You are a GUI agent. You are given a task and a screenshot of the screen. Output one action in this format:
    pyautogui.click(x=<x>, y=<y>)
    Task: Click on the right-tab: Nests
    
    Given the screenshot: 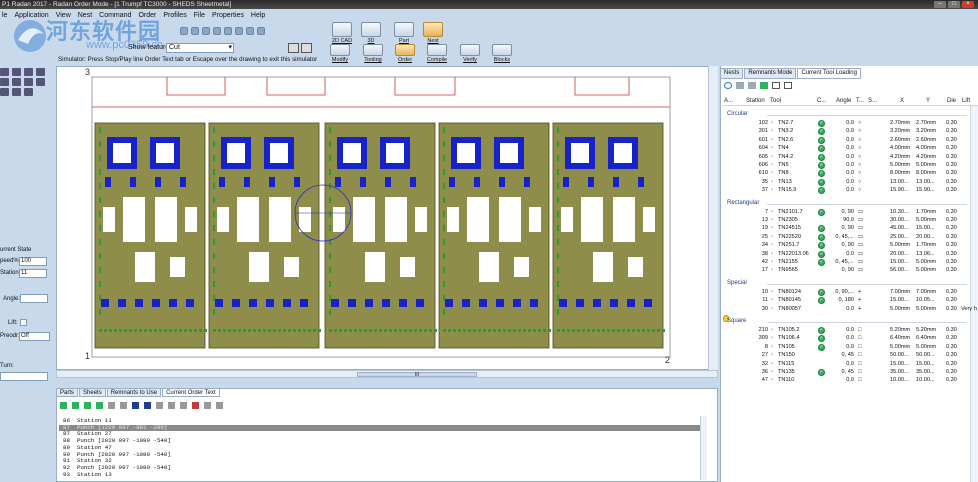 What is the action you would take?
    pyautogui.click(x=732, y=73)
    